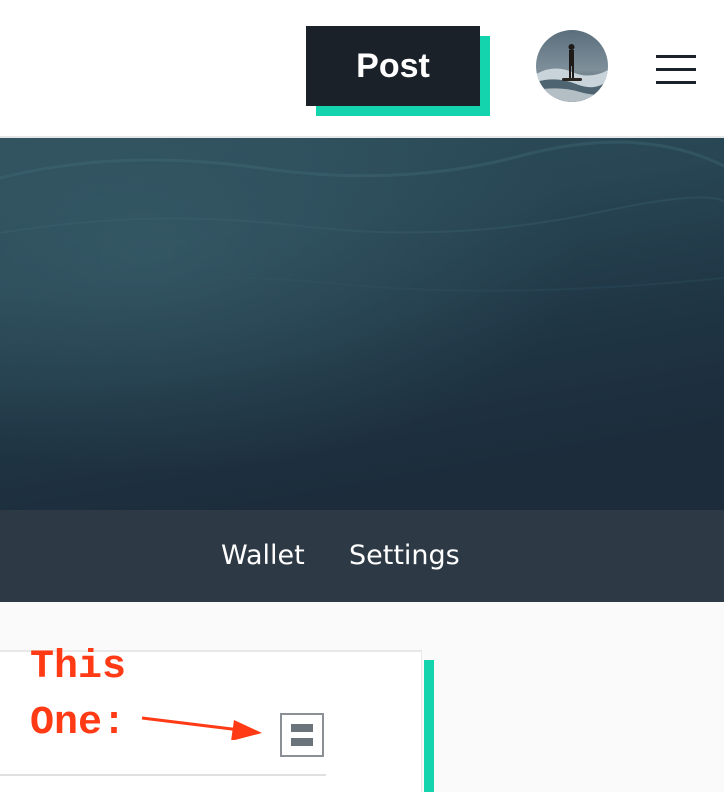  What do you see at coordinates (404, 556) in the screenshot?
I see `nav-link-settings: Settings` at bounding box center [404, 556].